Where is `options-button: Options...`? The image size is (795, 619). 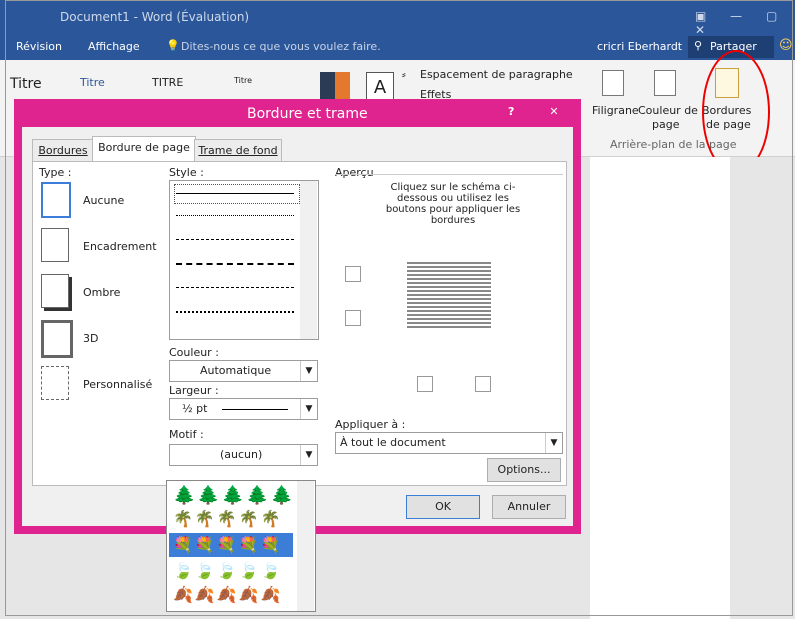 options-button: Options... is located at coordinates (524, 470).